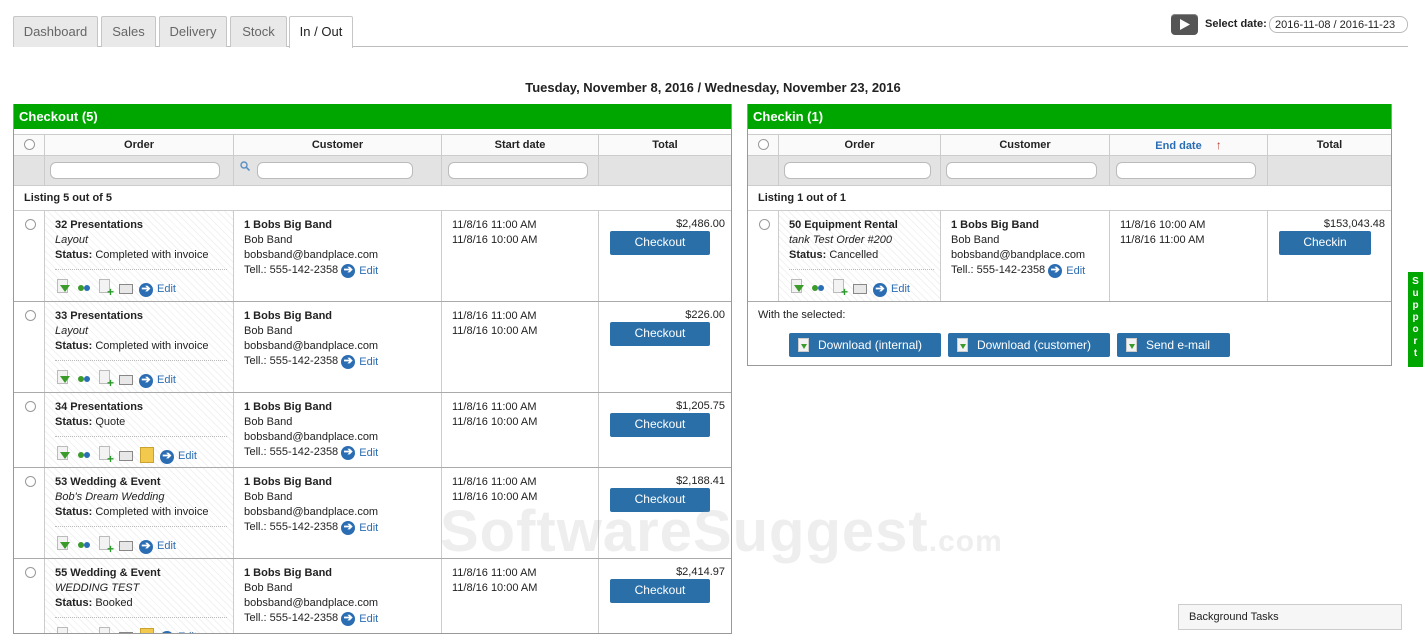 The height and width of the screenshot is (634, 1426). What do you see at coordinates (865, 345) in the screenshot?
I see `download-internal-button: Download (internal)` at bounding box center [865, 345].